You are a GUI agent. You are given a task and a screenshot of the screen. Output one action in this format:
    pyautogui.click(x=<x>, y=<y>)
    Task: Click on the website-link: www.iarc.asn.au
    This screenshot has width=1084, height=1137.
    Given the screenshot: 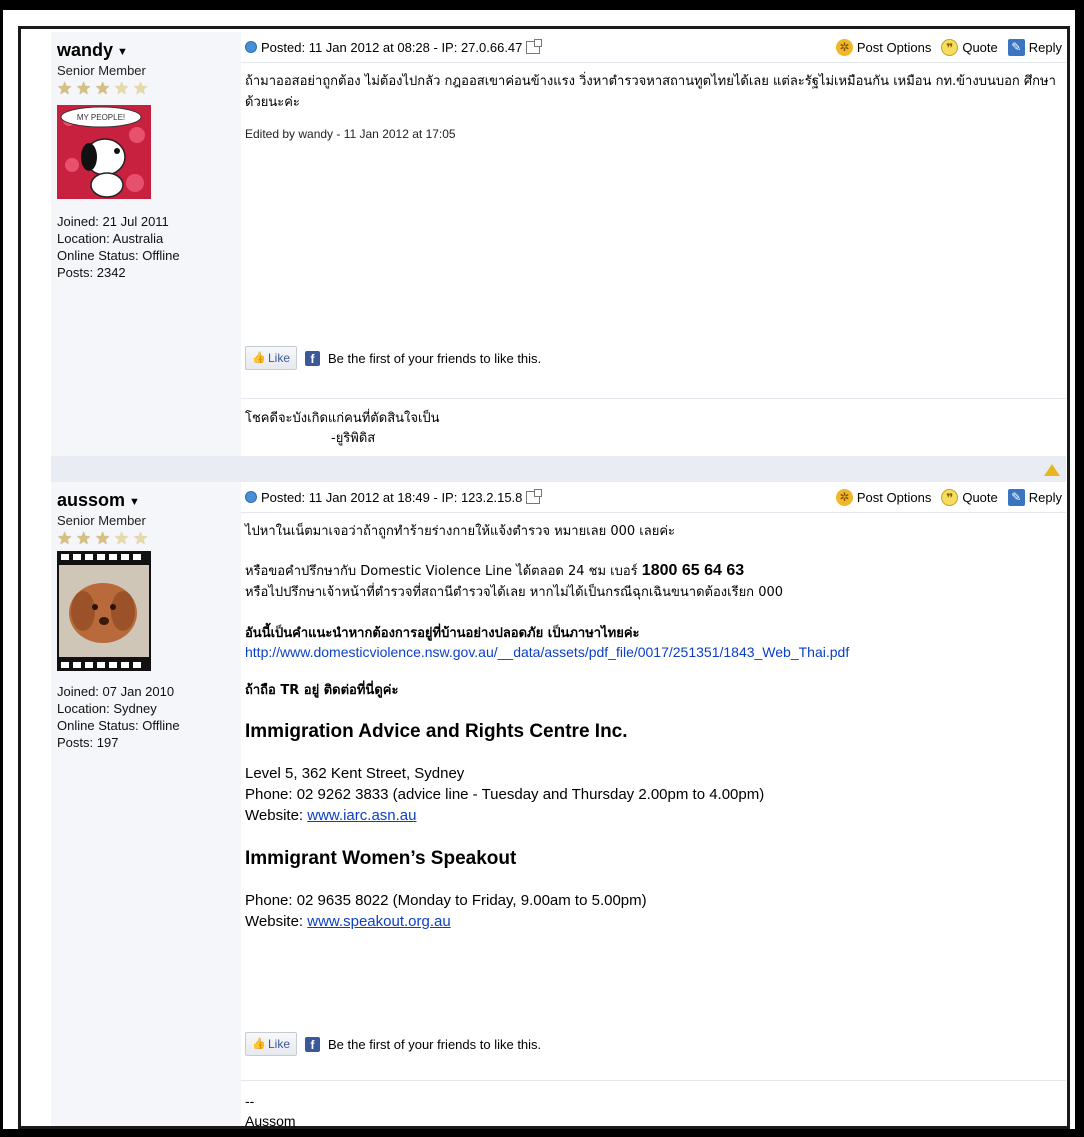 What is the action you would take?
    pyautogui.click(x=361, y=815)
    